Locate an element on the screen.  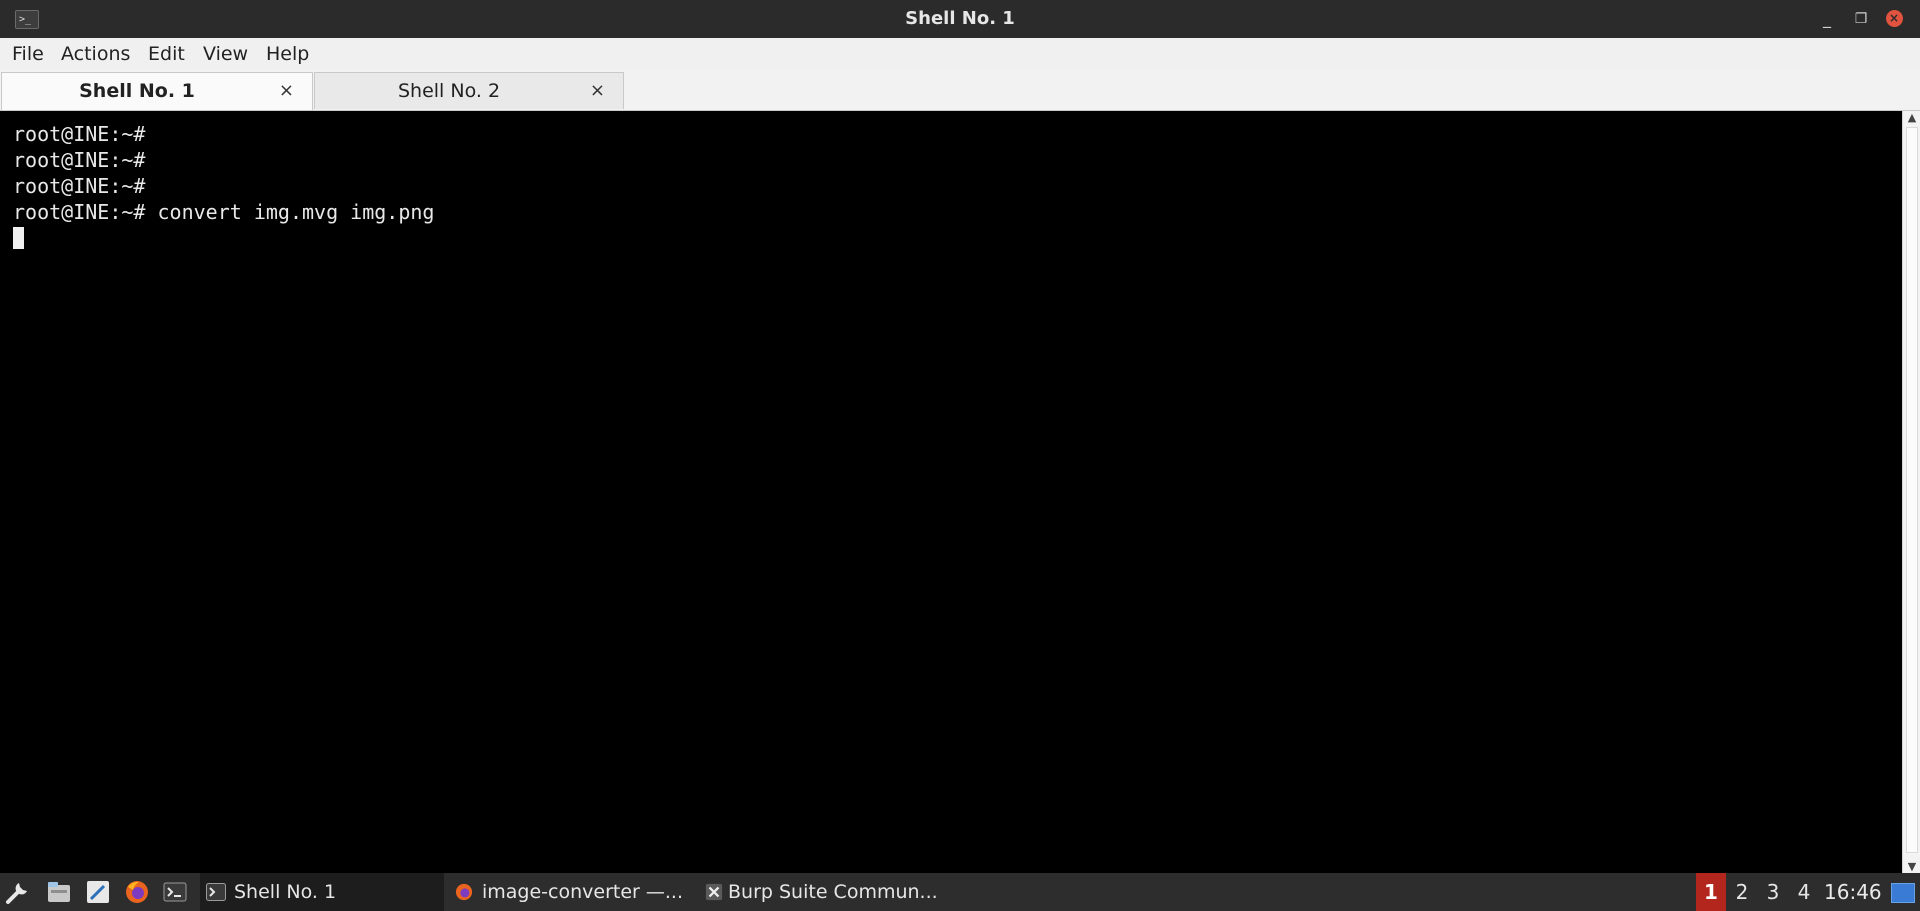
vertical-scrollbar: ▲ ▼ is located at coordinates (1911, 492).